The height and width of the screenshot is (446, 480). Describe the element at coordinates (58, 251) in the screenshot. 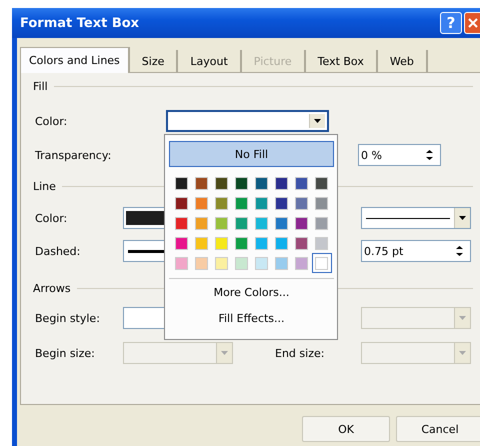

I see `field-label: Dashed:` at that location.